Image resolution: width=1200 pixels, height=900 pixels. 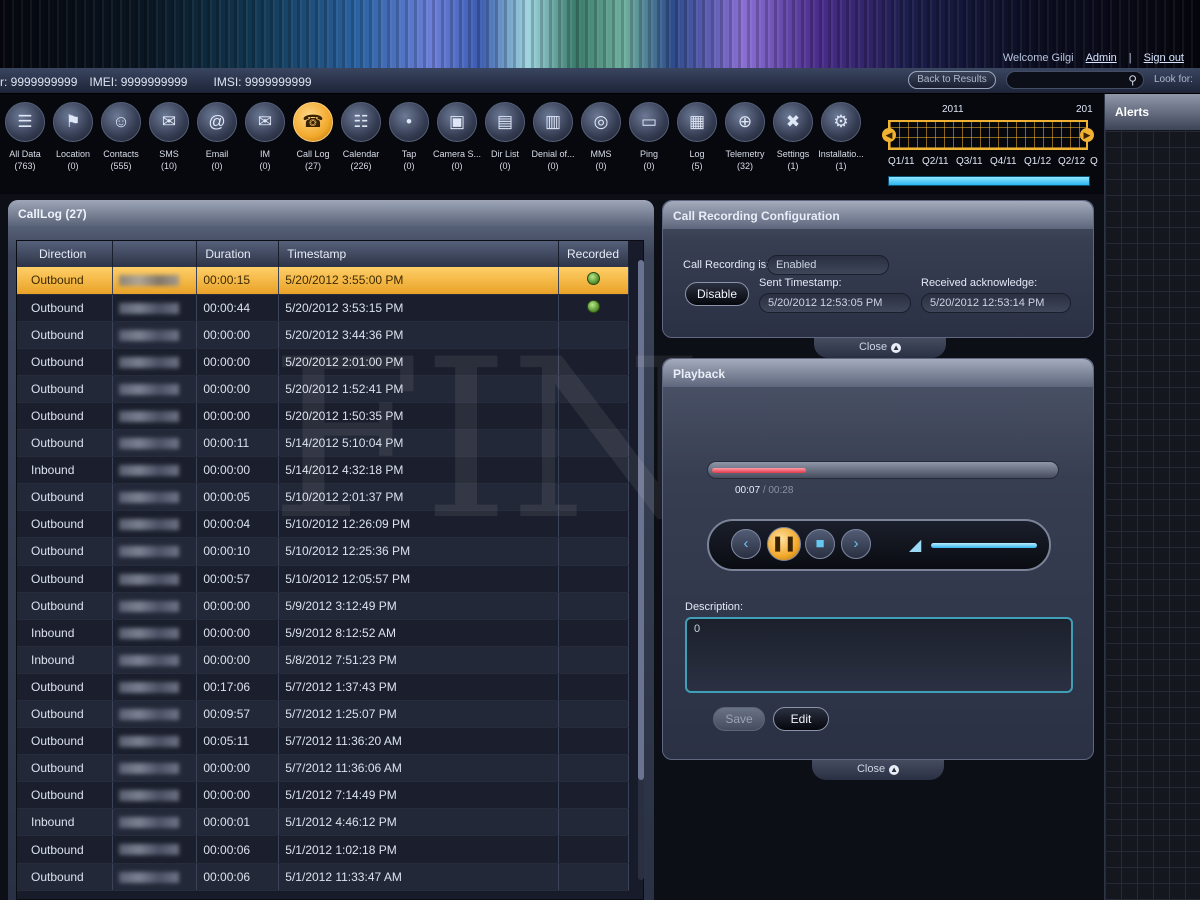 What do you see at coordinates (323, 389) in the screenshot?
I see `table-row: Outbound 00:00:00 5/20/2012 1:52:41 PM` at bounding box center [323, 389].